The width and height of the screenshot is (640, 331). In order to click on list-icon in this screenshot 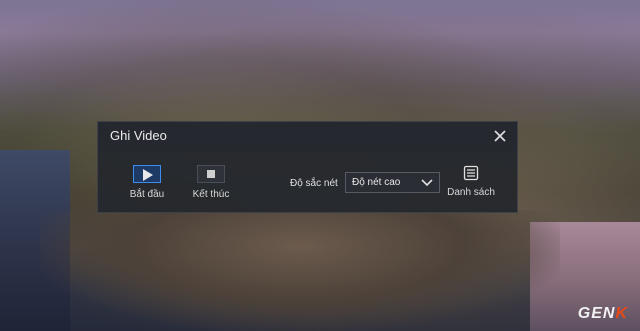, I will do `click(471, 173)`.